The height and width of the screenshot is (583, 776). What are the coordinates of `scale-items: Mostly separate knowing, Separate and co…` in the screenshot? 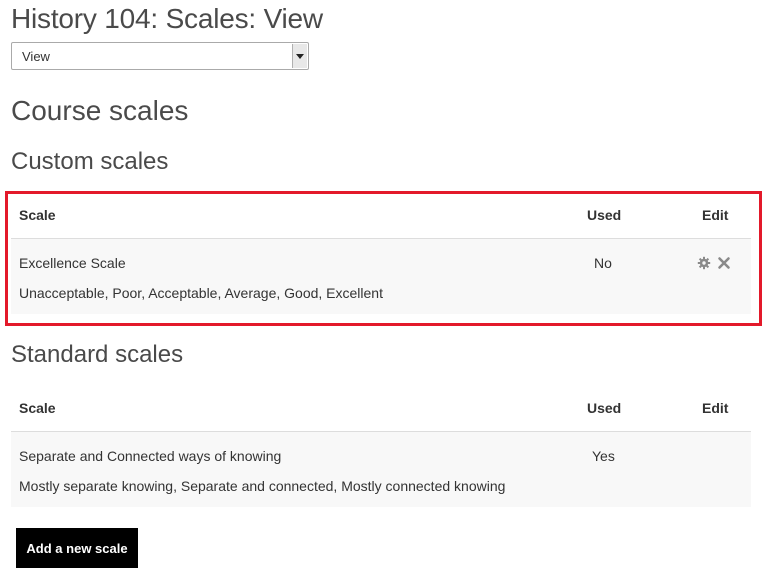 It's located at (262, 486).